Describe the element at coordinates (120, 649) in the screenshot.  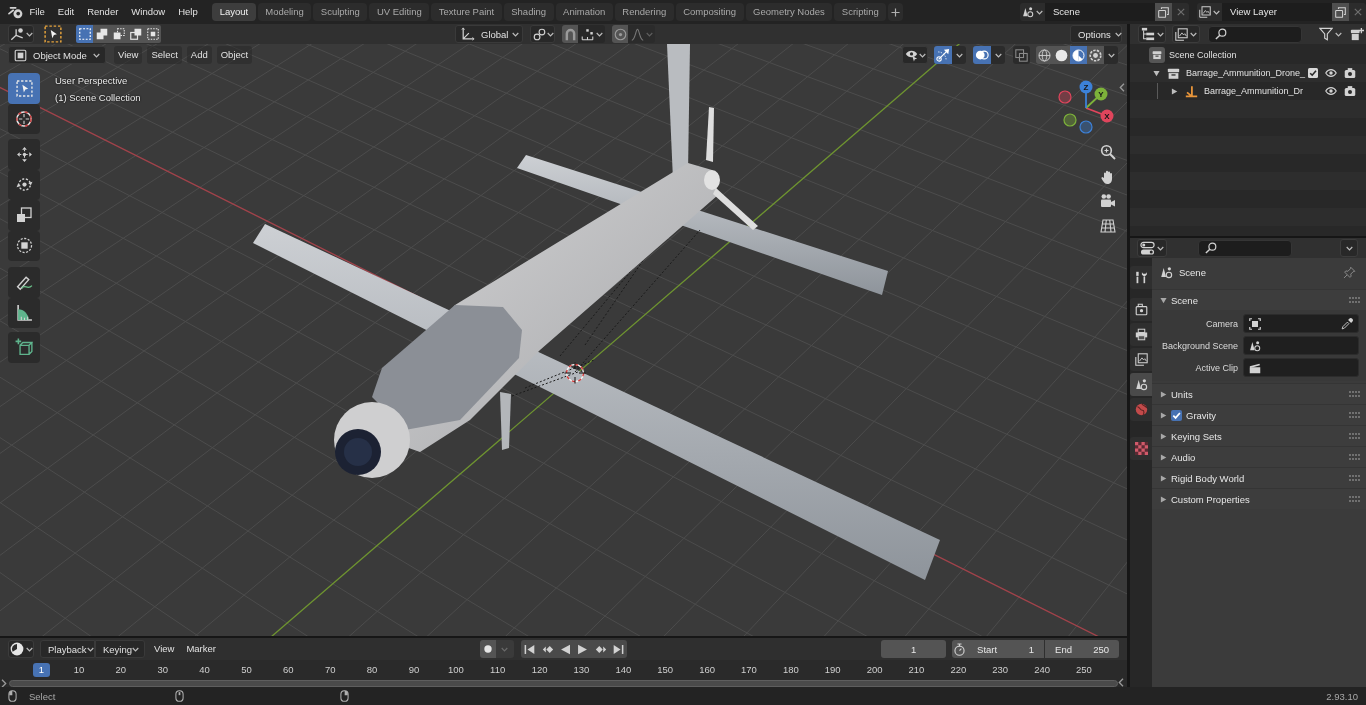
I see `menu-dropdown: Keying` at that location.